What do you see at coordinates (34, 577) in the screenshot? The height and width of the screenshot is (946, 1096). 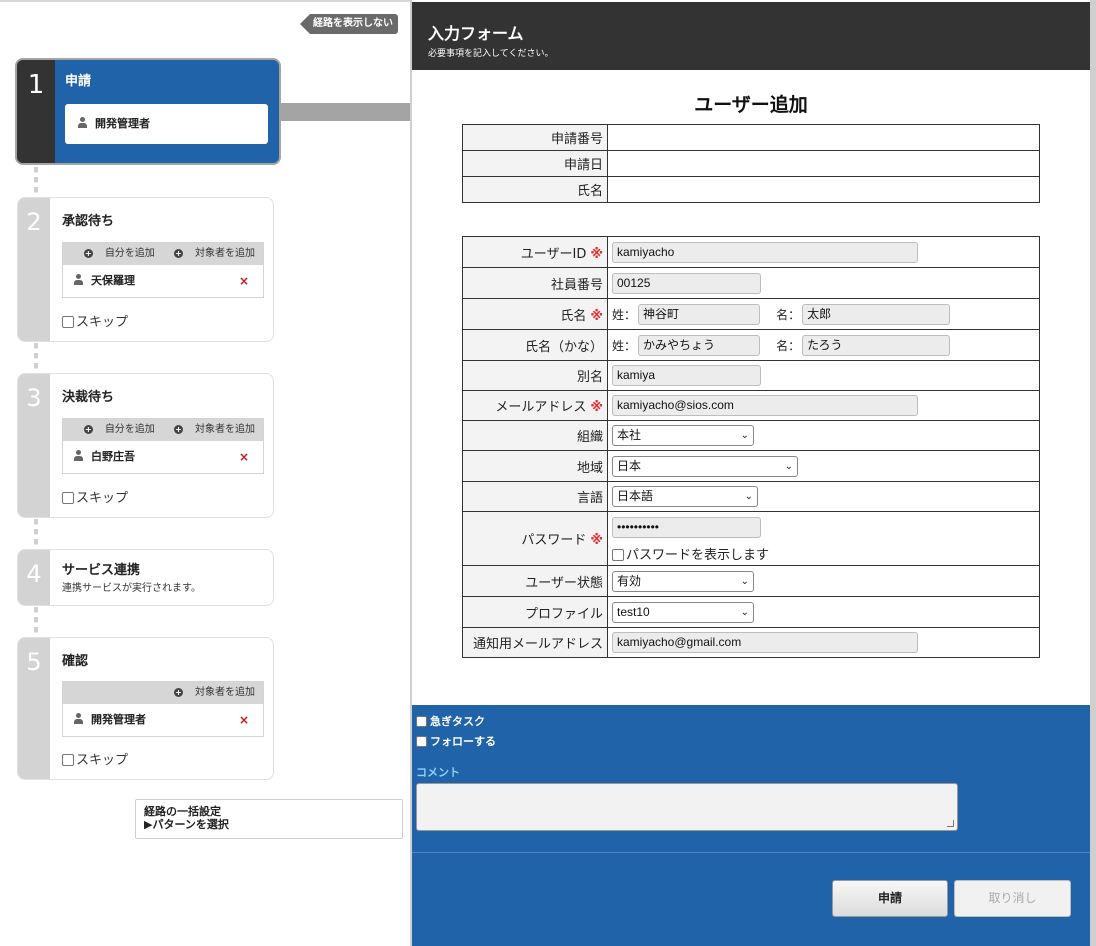 I see `step-number: 4` at bounding box center [34, 577].